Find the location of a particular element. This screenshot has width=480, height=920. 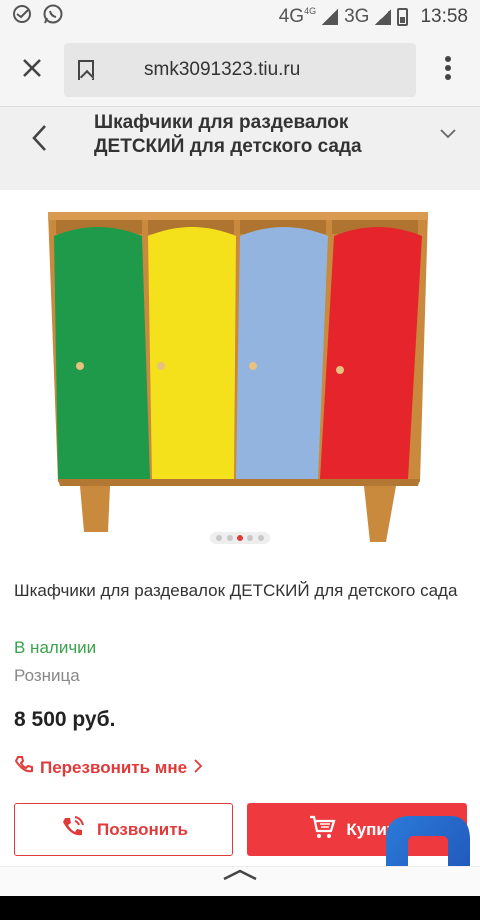

call-button: Позвонить is located at coordinates (123, 829).